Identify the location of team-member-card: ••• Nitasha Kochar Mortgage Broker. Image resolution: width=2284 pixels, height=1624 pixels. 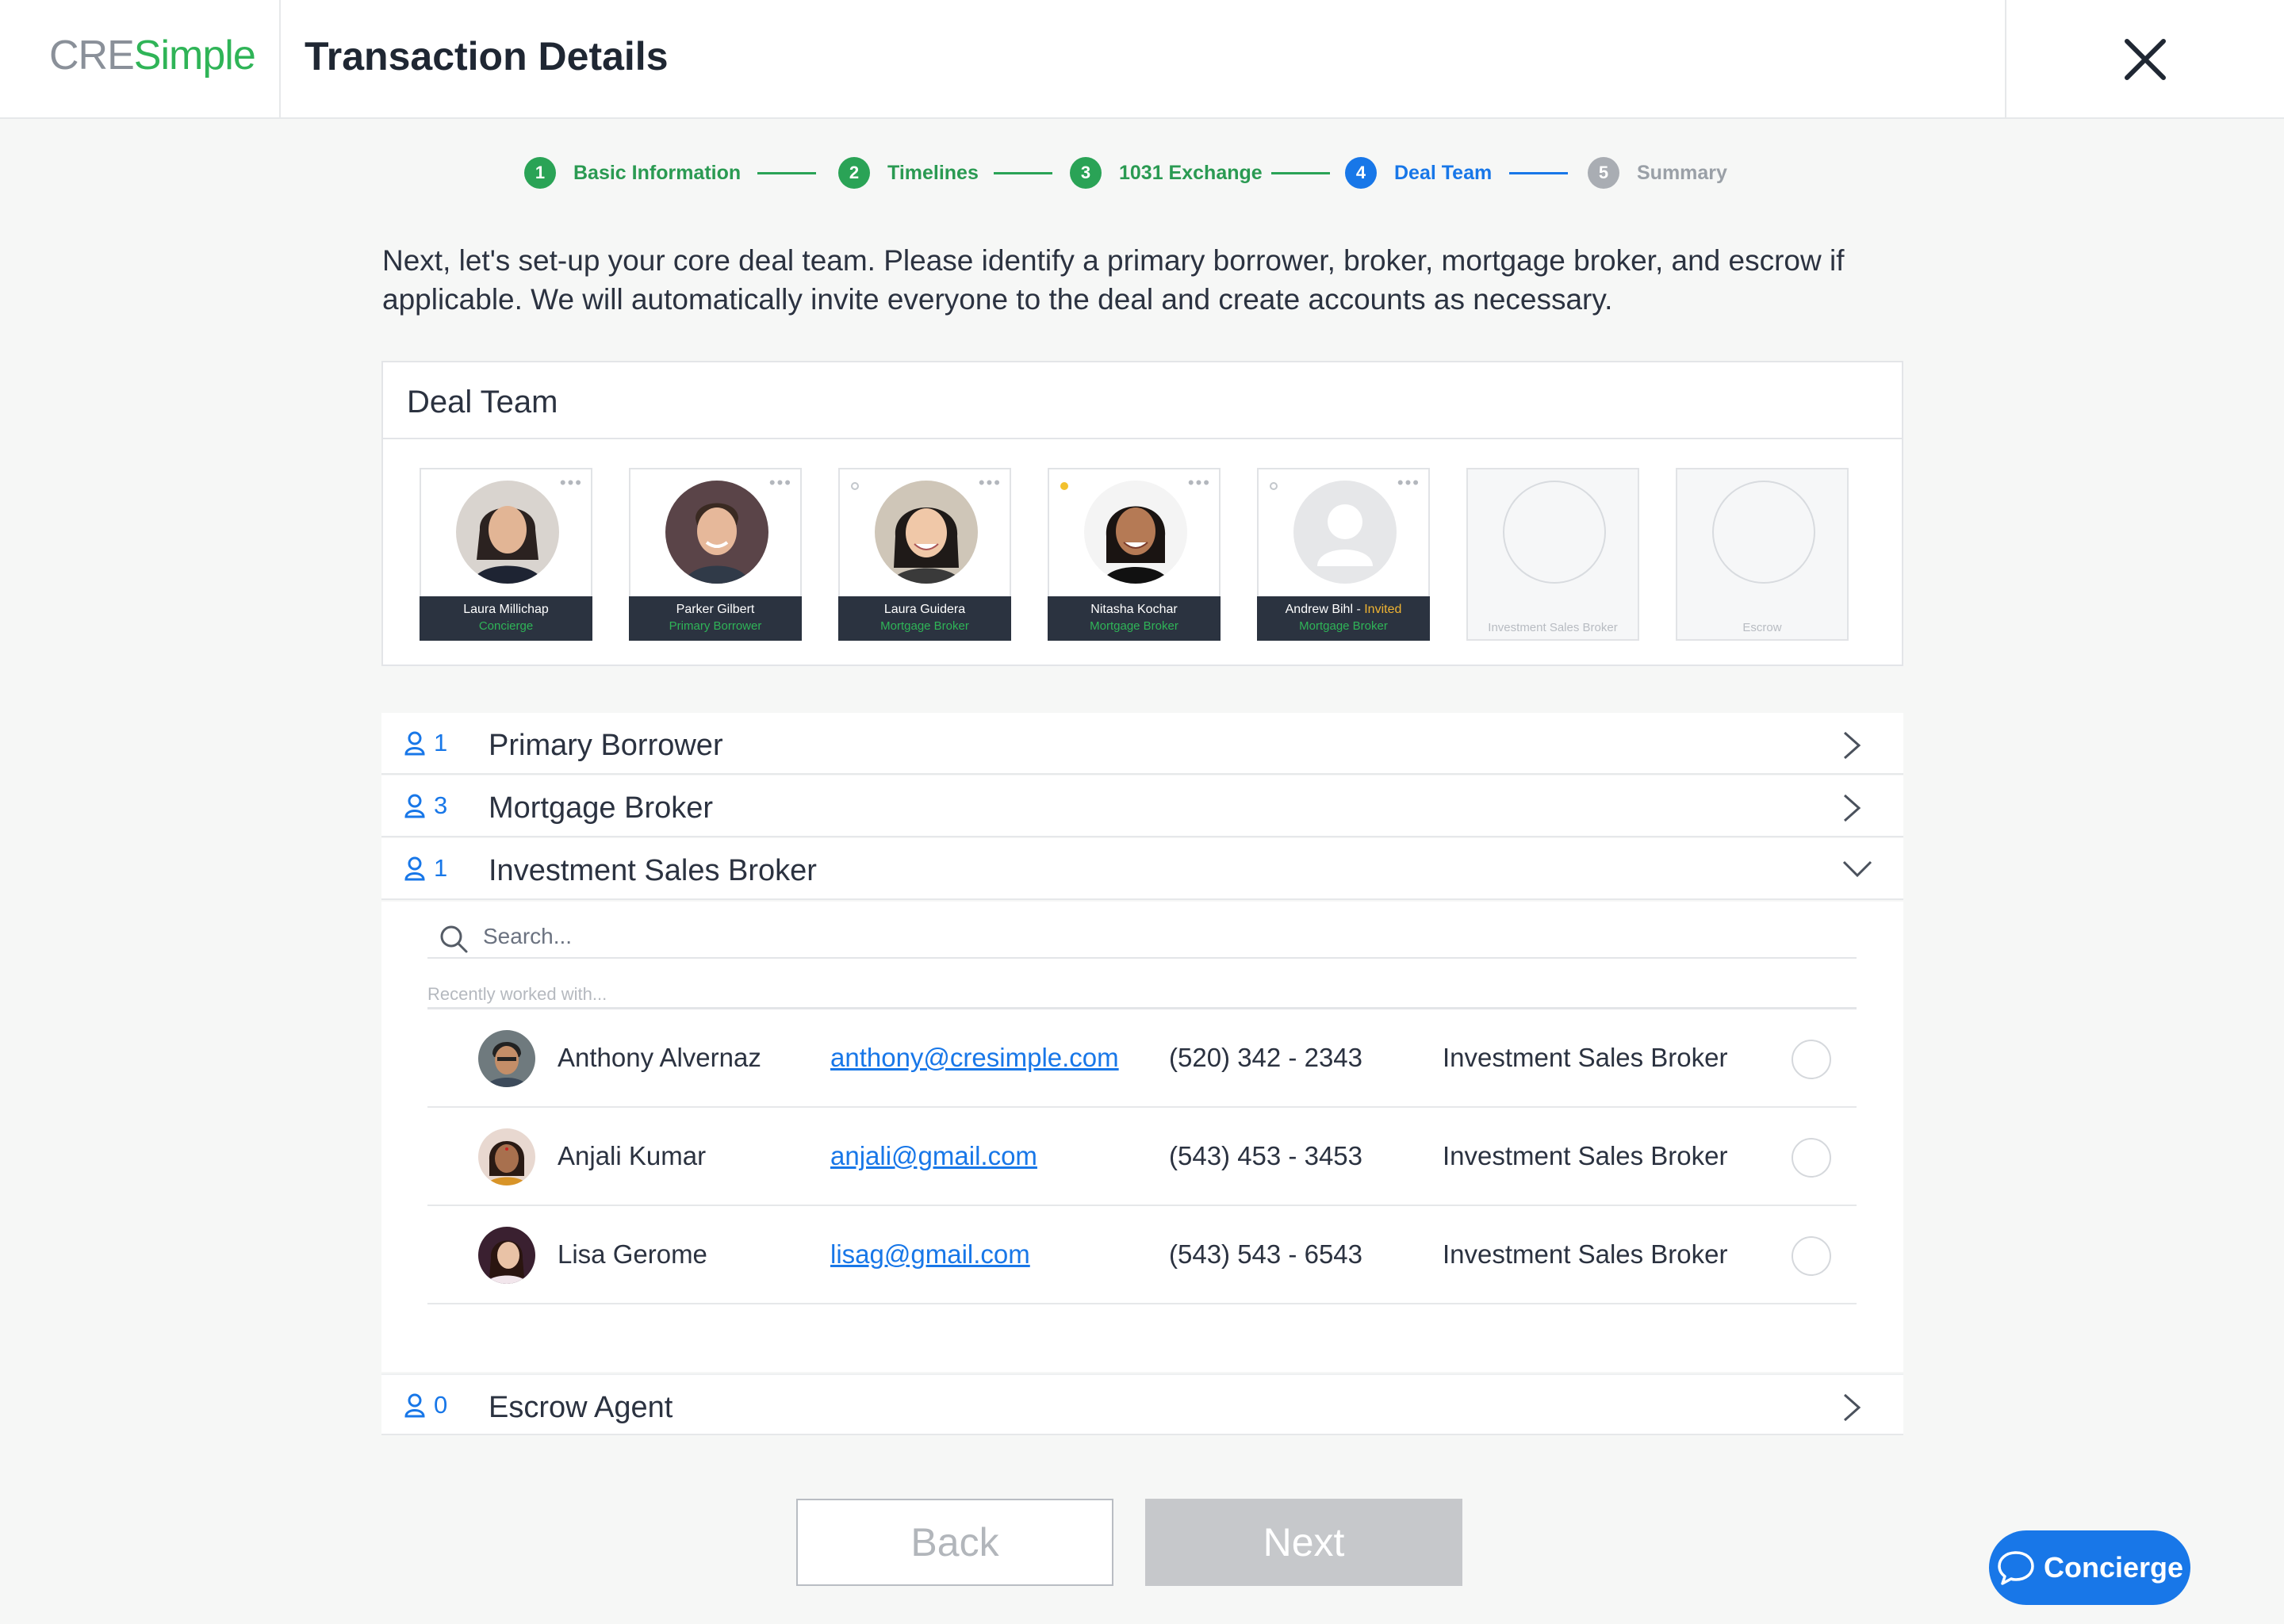
(1134, 554).